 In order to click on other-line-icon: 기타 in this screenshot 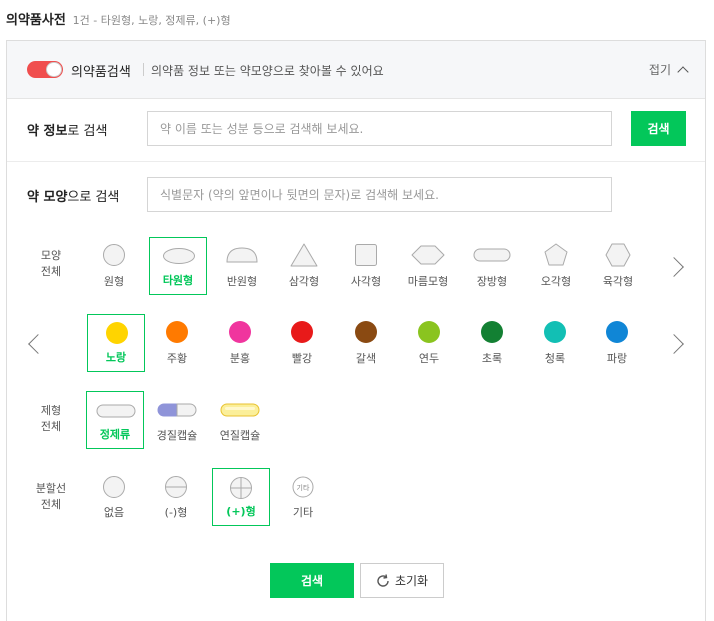, I will do `click(303, 487)`.